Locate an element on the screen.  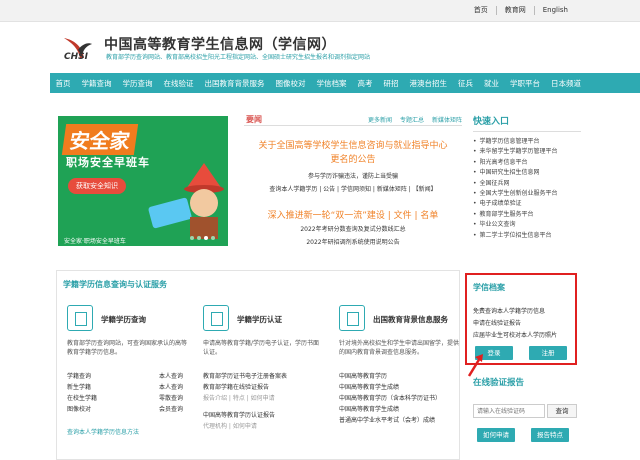
more-news-link: 更多新闻 is located at coordinates (380, 119).